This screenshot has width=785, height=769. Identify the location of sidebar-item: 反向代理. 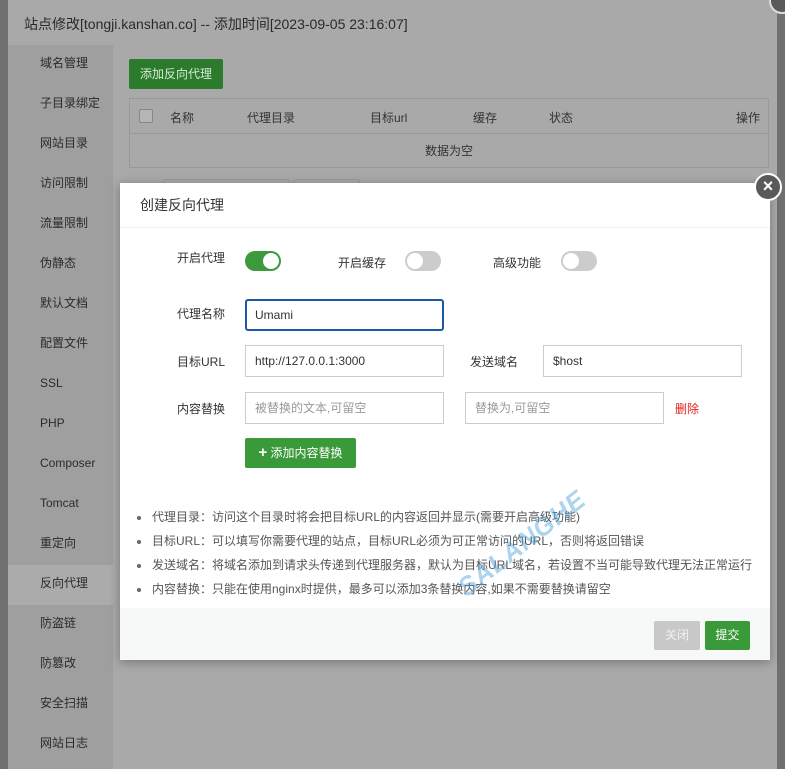
(60, 585).